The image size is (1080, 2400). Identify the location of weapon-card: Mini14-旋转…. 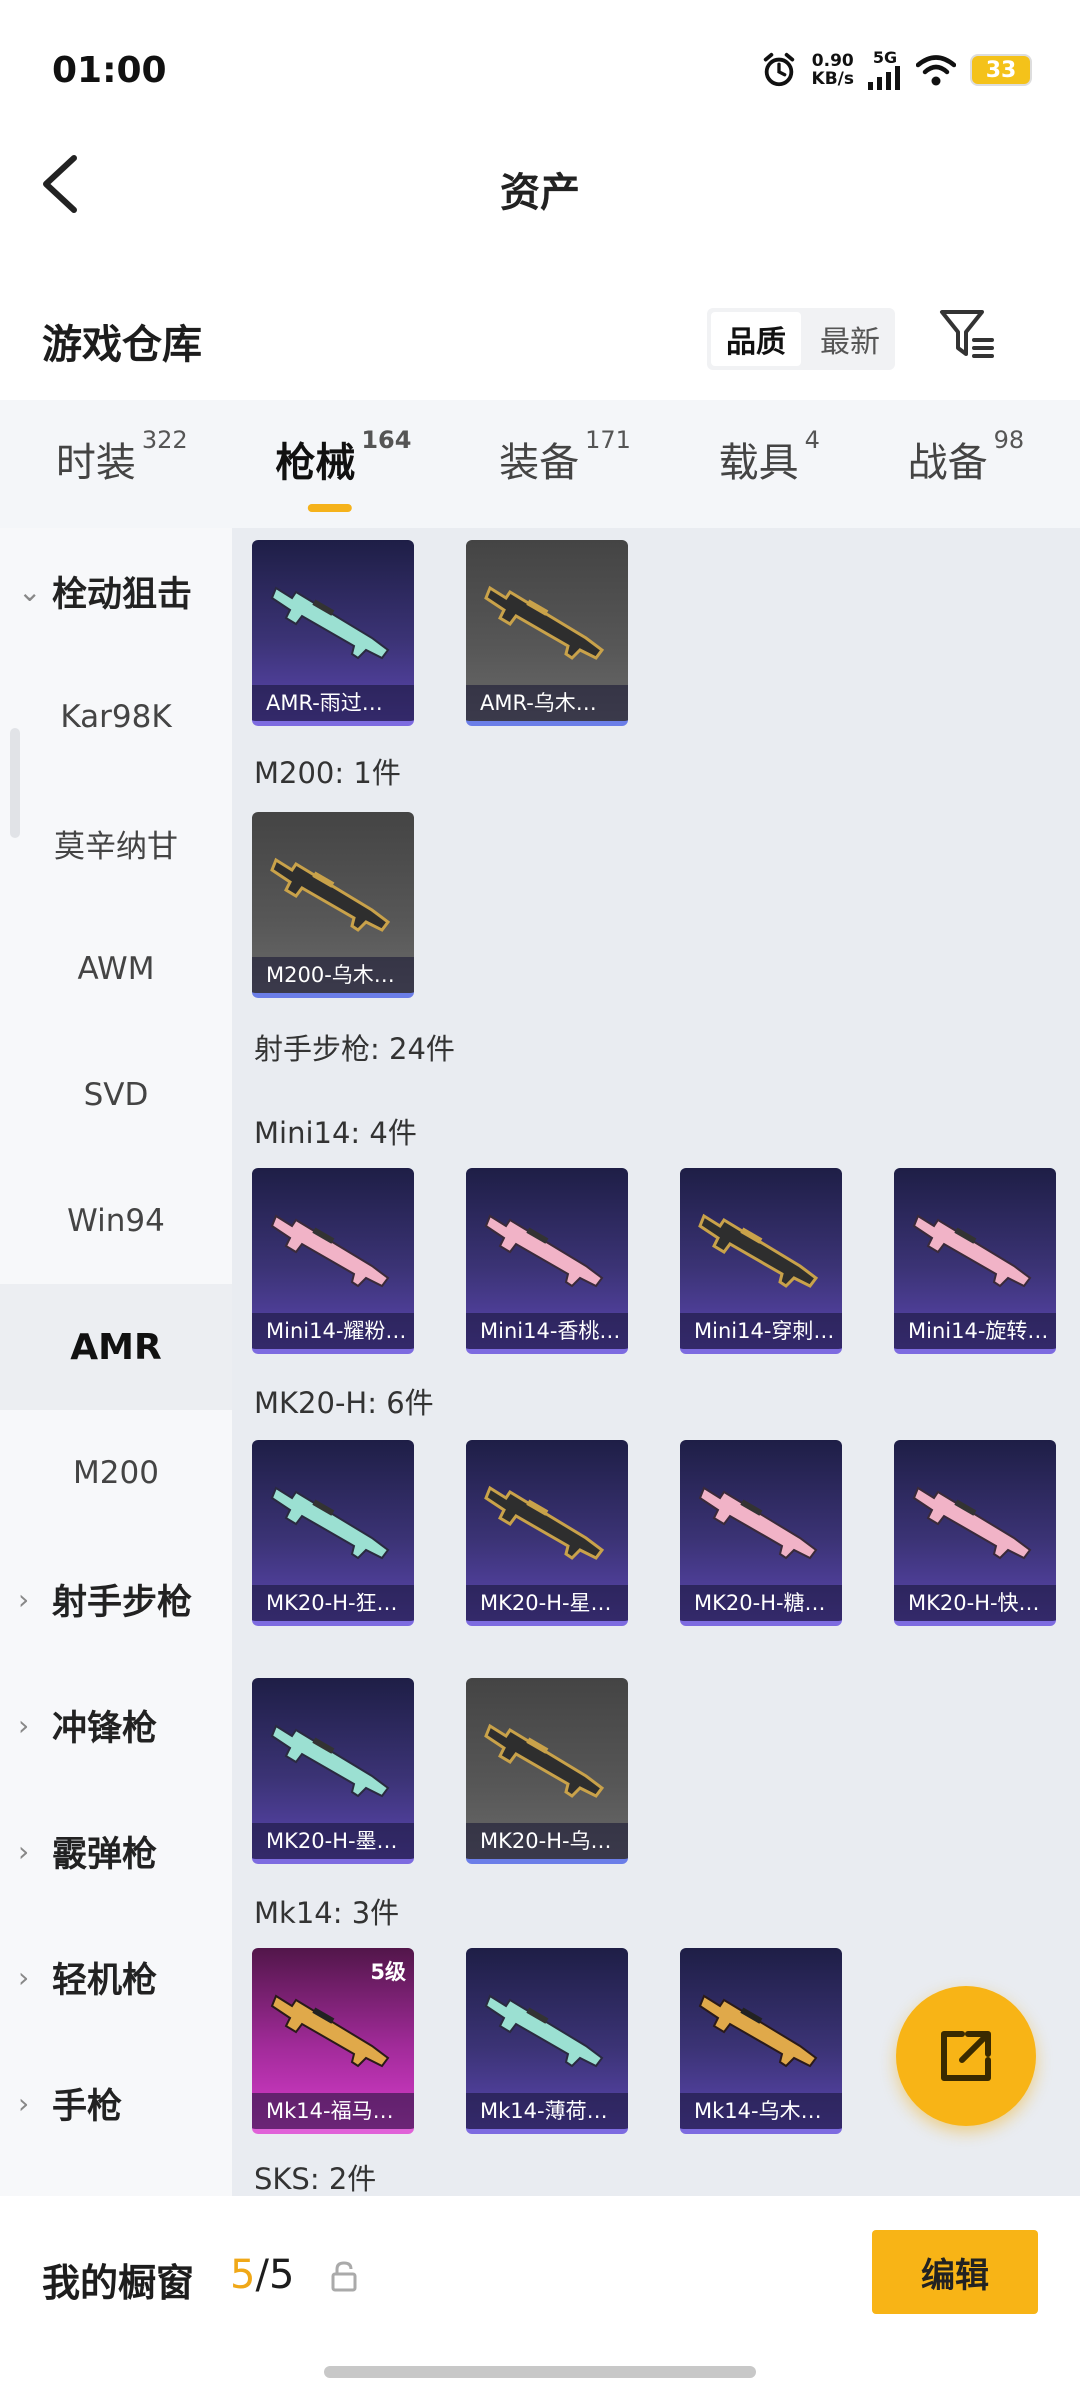
(975, 1261).